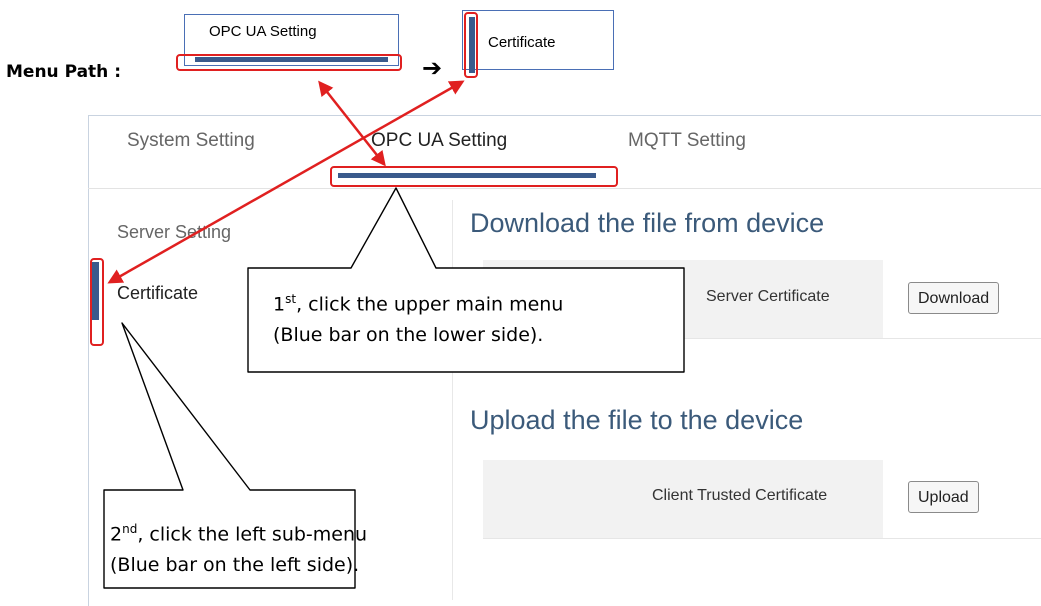 The image size is (1041, 606). Describe the element at coordinates (352, 123) in the screenshot. I see `arrow-opcua-to-tab` at that location.